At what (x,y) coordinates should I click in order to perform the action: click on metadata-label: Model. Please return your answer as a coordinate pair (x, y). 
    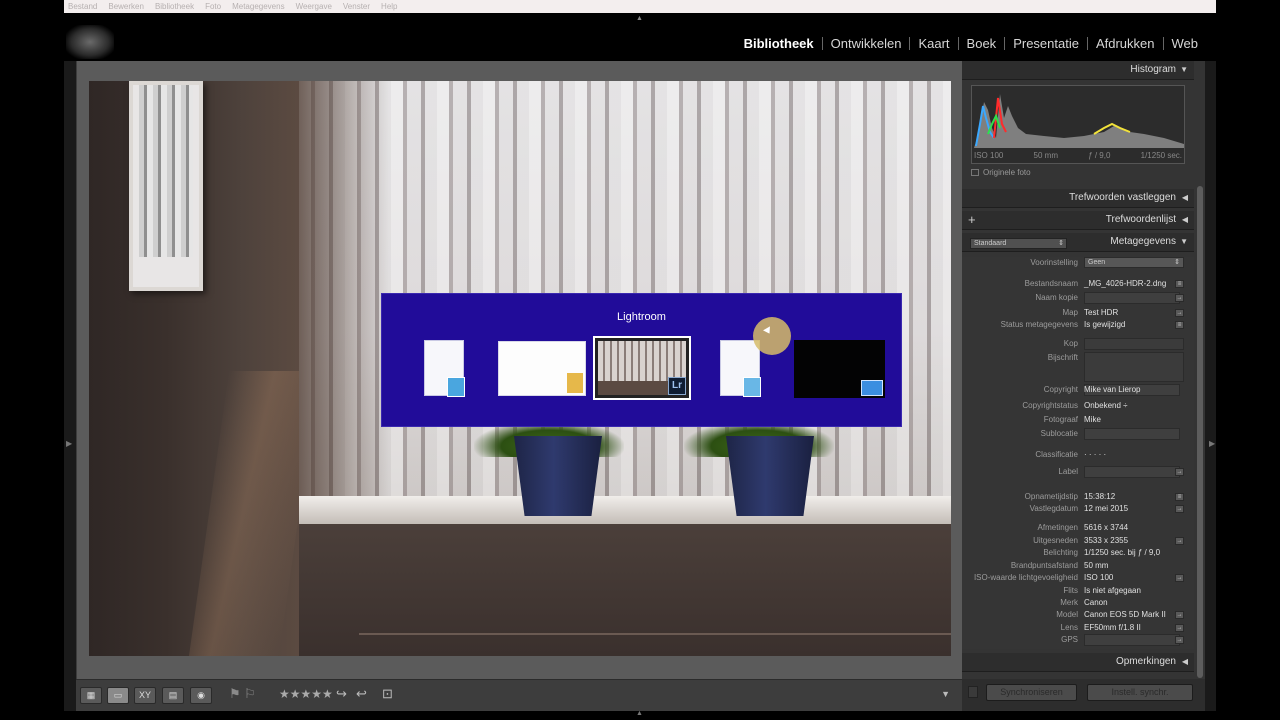
    Looking at the image, I should click on (1067, 614).